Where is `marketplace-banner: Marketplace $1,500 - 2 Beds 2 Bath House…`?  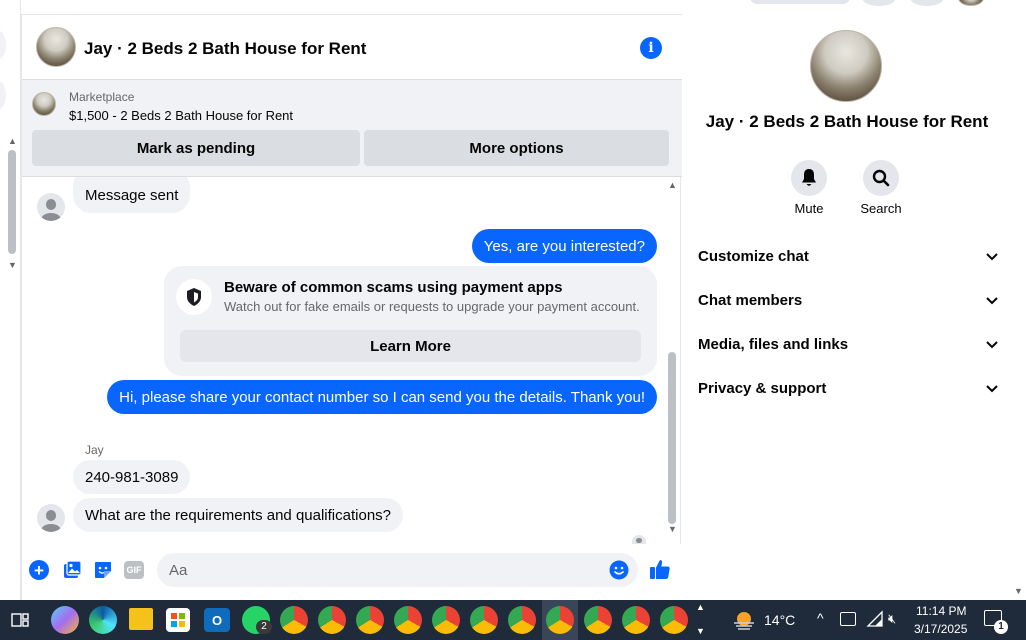
marketplace-banner: Marketplace $1,500 - 2 Beds 2 Bath House… is located at coordinates (352, 128).